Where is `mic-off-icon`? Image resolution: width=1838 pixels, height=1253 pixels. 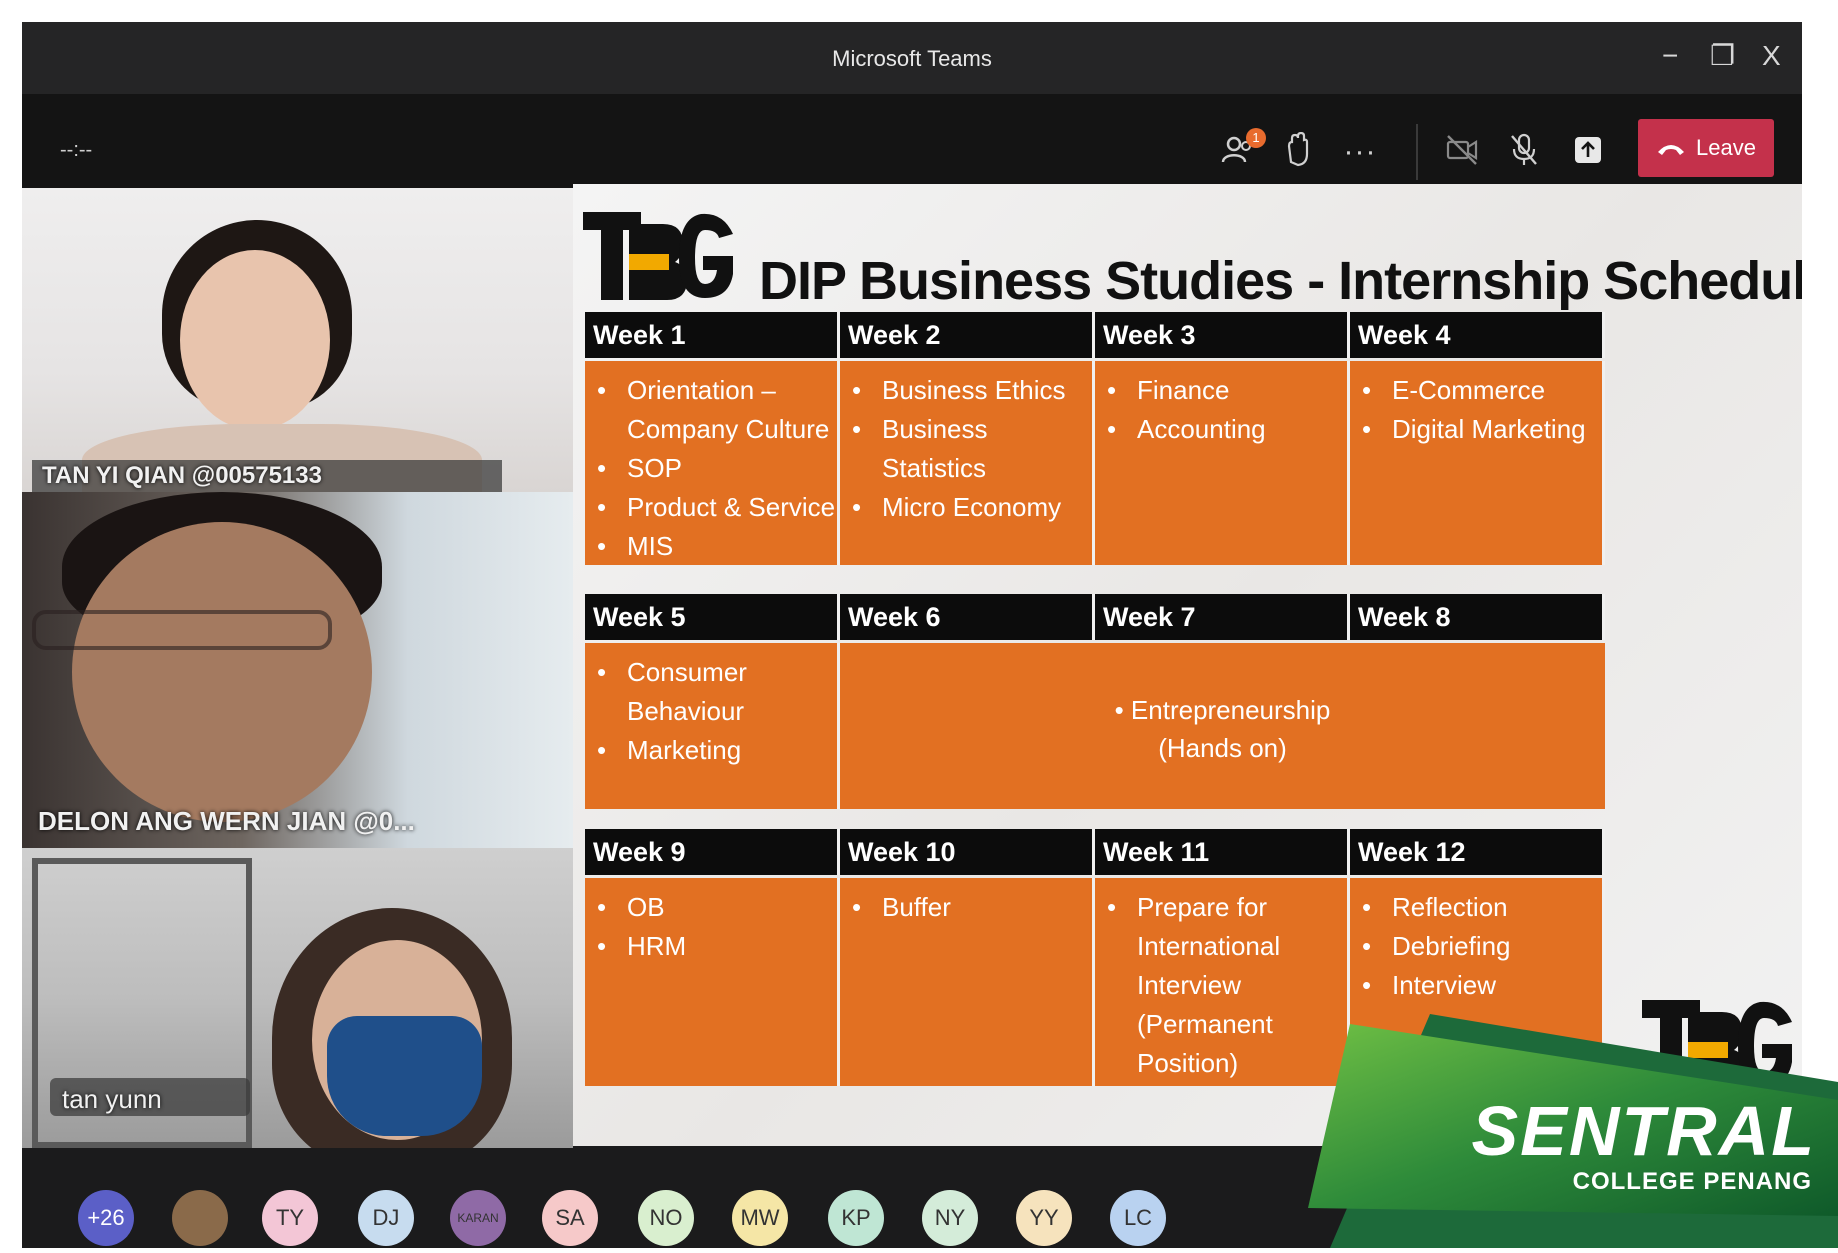
mic-off-icon is located at coordinates (1524, 149).